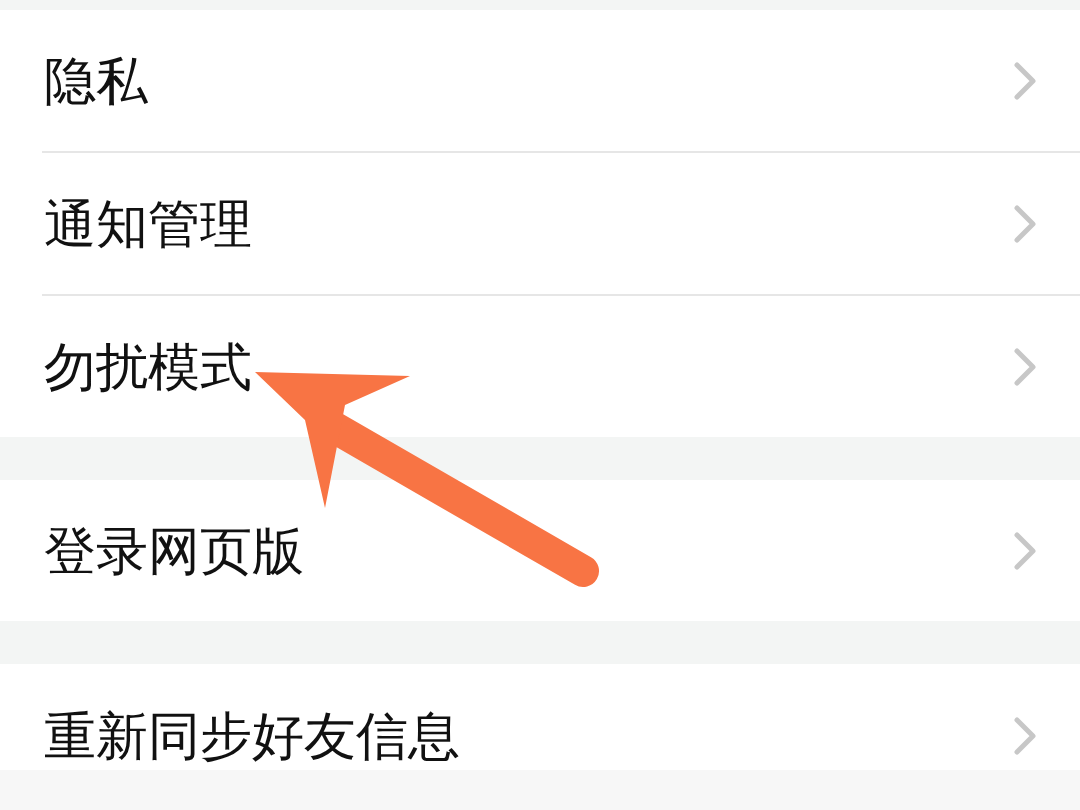 This screenshot has width=1080, height=810. I want to click on row-label: 重新同步好友信息, so click(252, 736).